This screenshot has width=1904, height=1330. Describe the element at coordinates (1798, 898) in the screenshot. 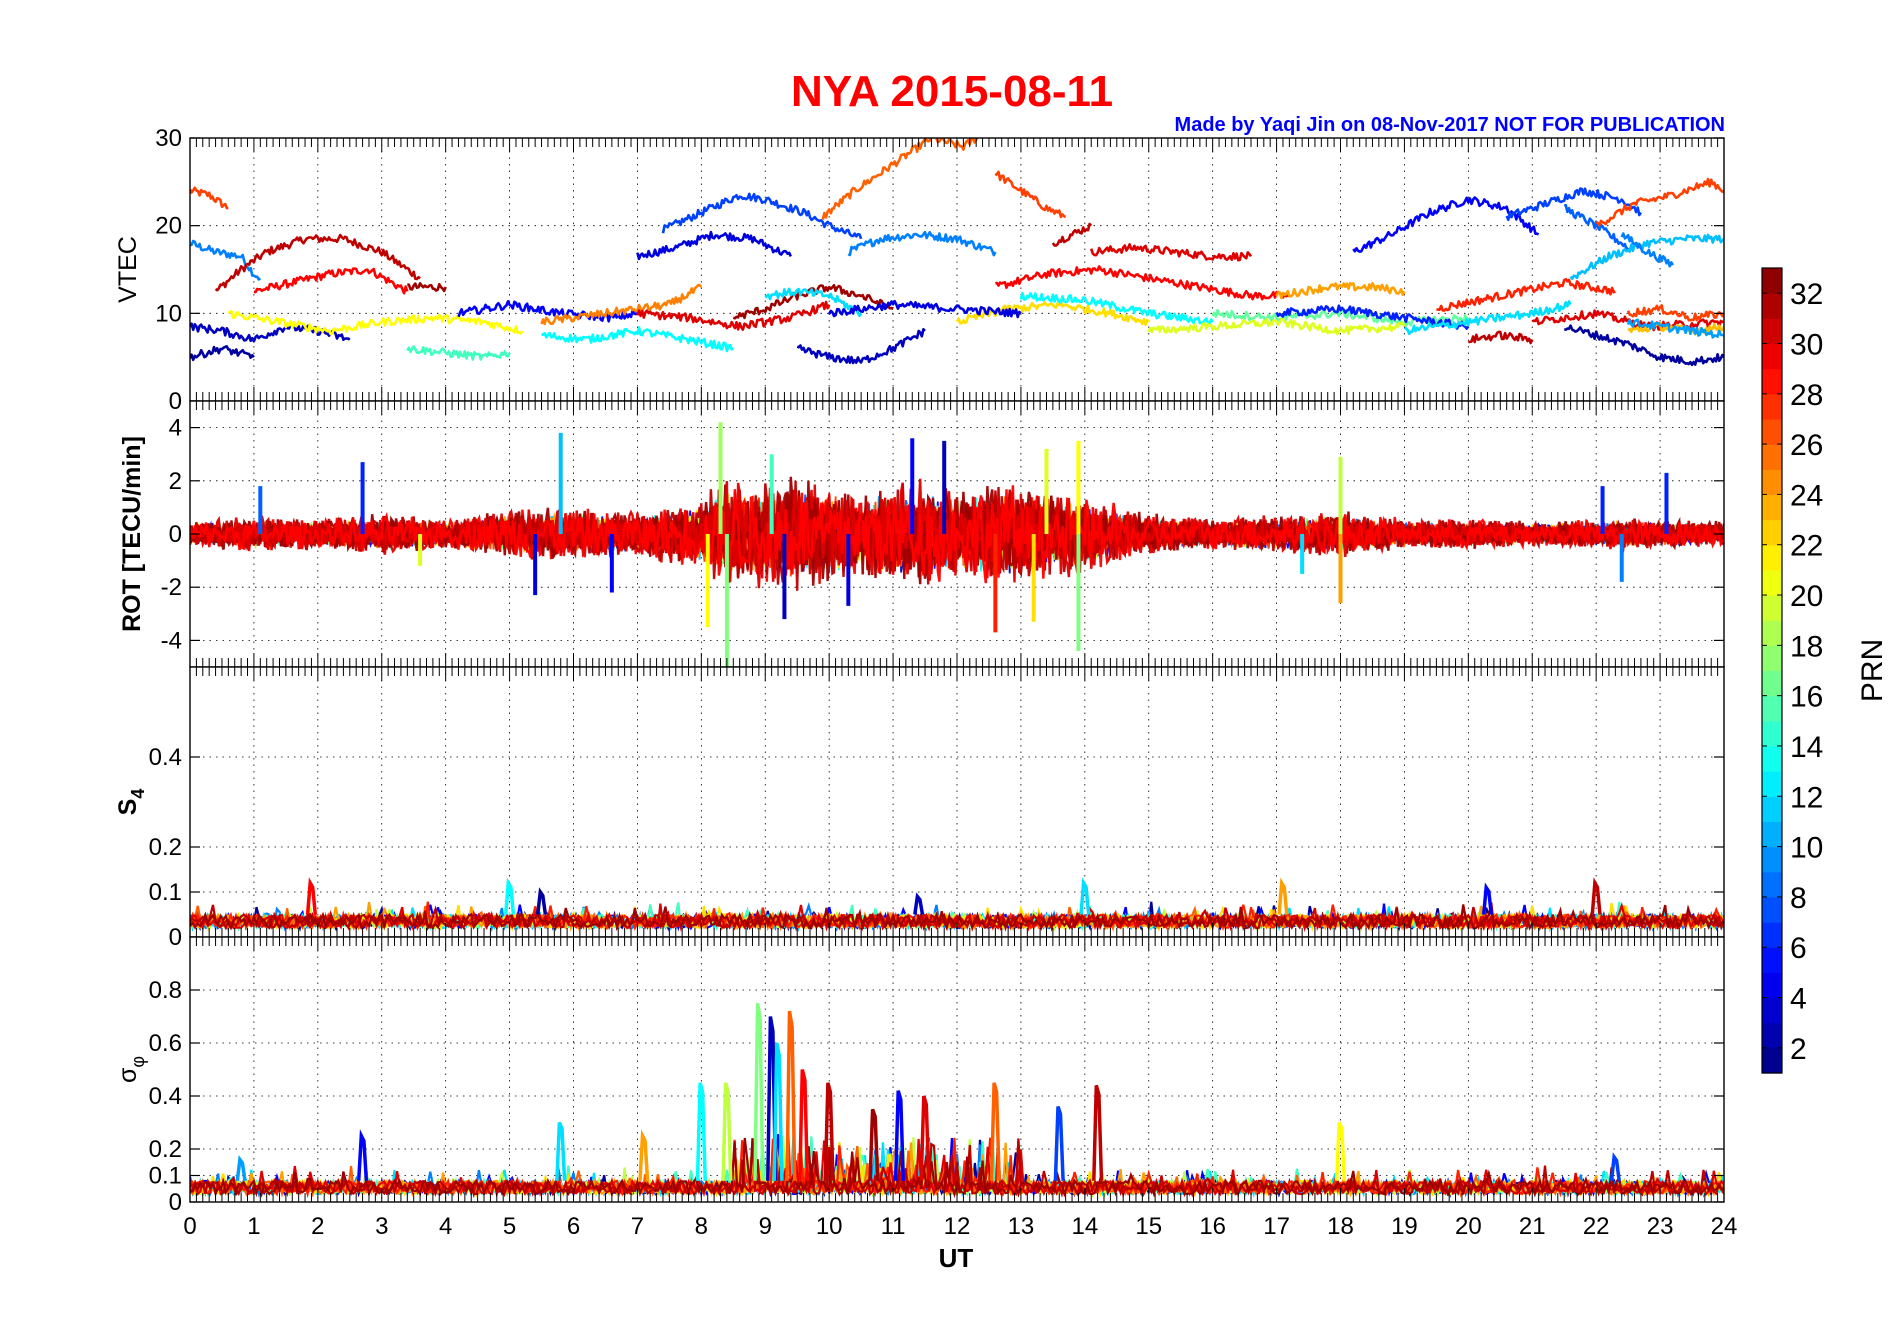

I see `colorbar-tick-label: 8` at that location.